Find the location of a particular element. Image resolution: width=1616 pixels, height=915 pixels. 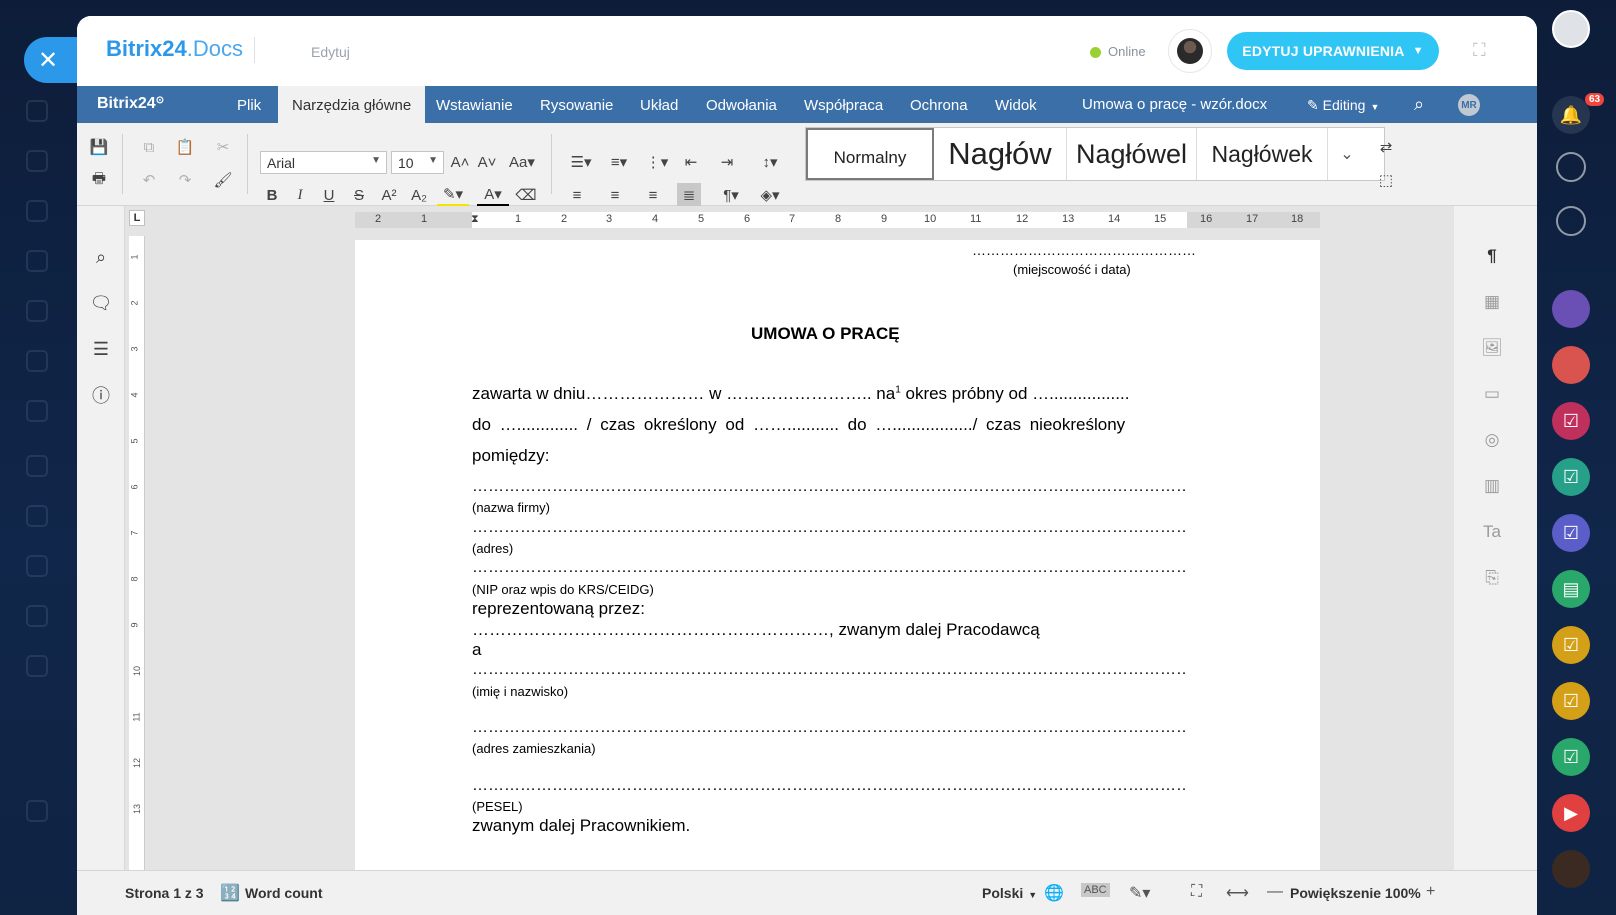

superscript-icon: A² is located at coordinates (389, 195).